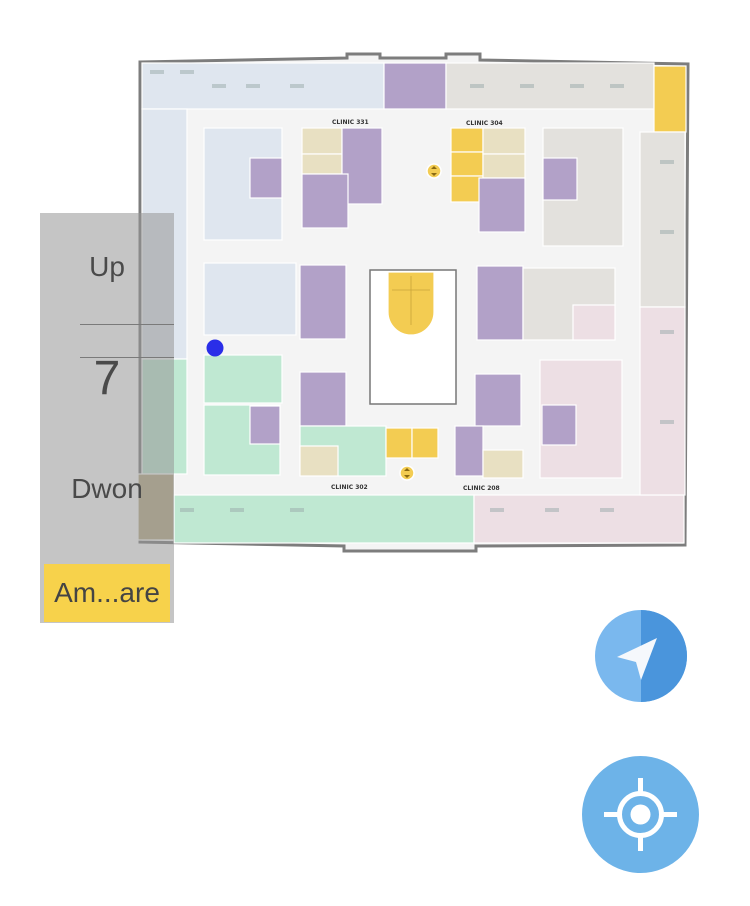 The height and width of the screenshot is (906, 750). What do you see at coordinates (559, 425) in the screenshot?
I see `se-purple-room` at bounding box center [559, 425].